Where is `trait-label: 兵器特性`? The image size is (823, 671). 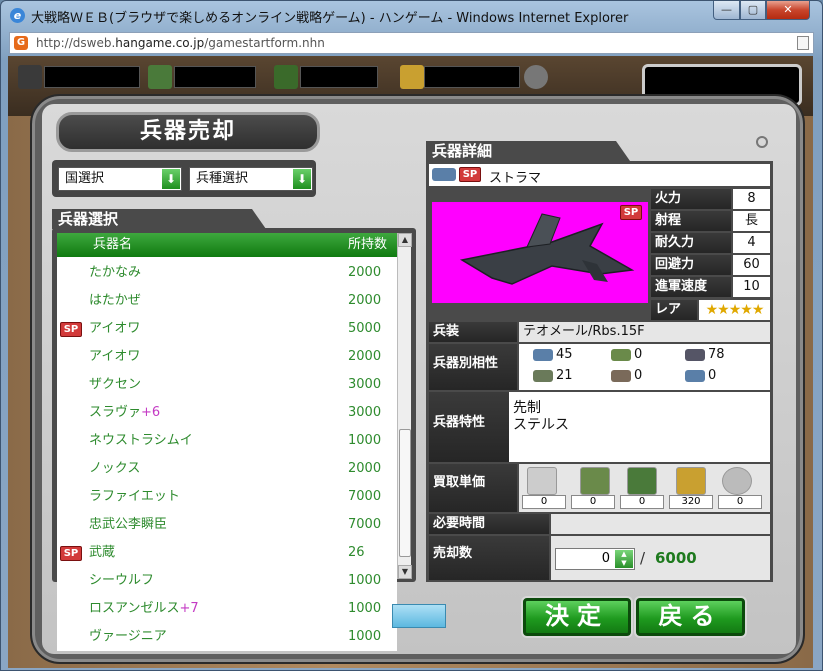 trait-label: 兵器特性 is located at coordinates (473, 427).